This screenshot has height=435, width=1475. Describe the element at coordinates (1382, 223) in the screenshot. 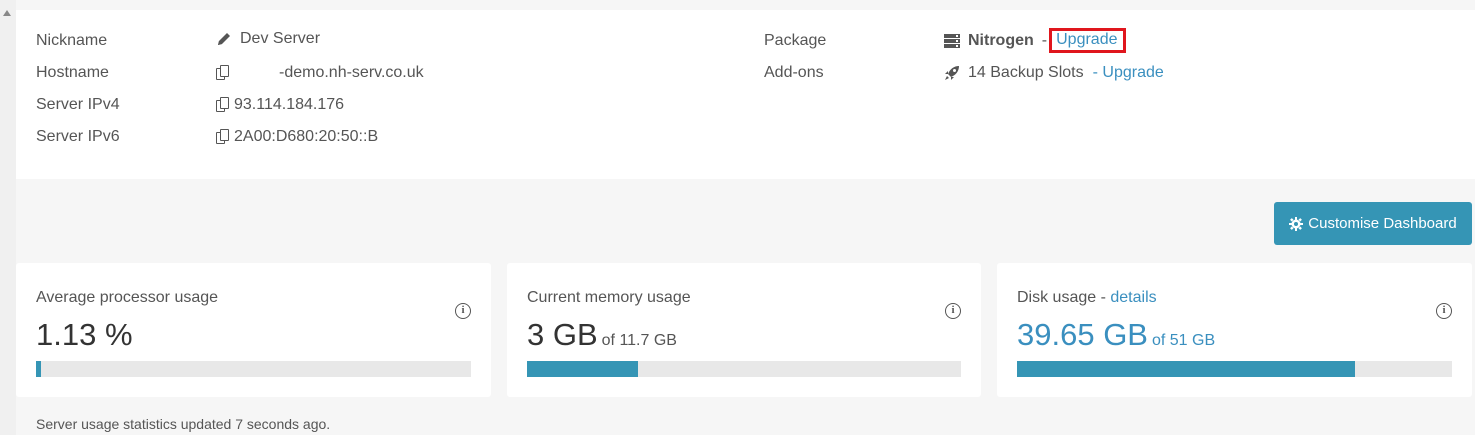

I see `customise-dashboard-label: Customise Dashboard` at that location.